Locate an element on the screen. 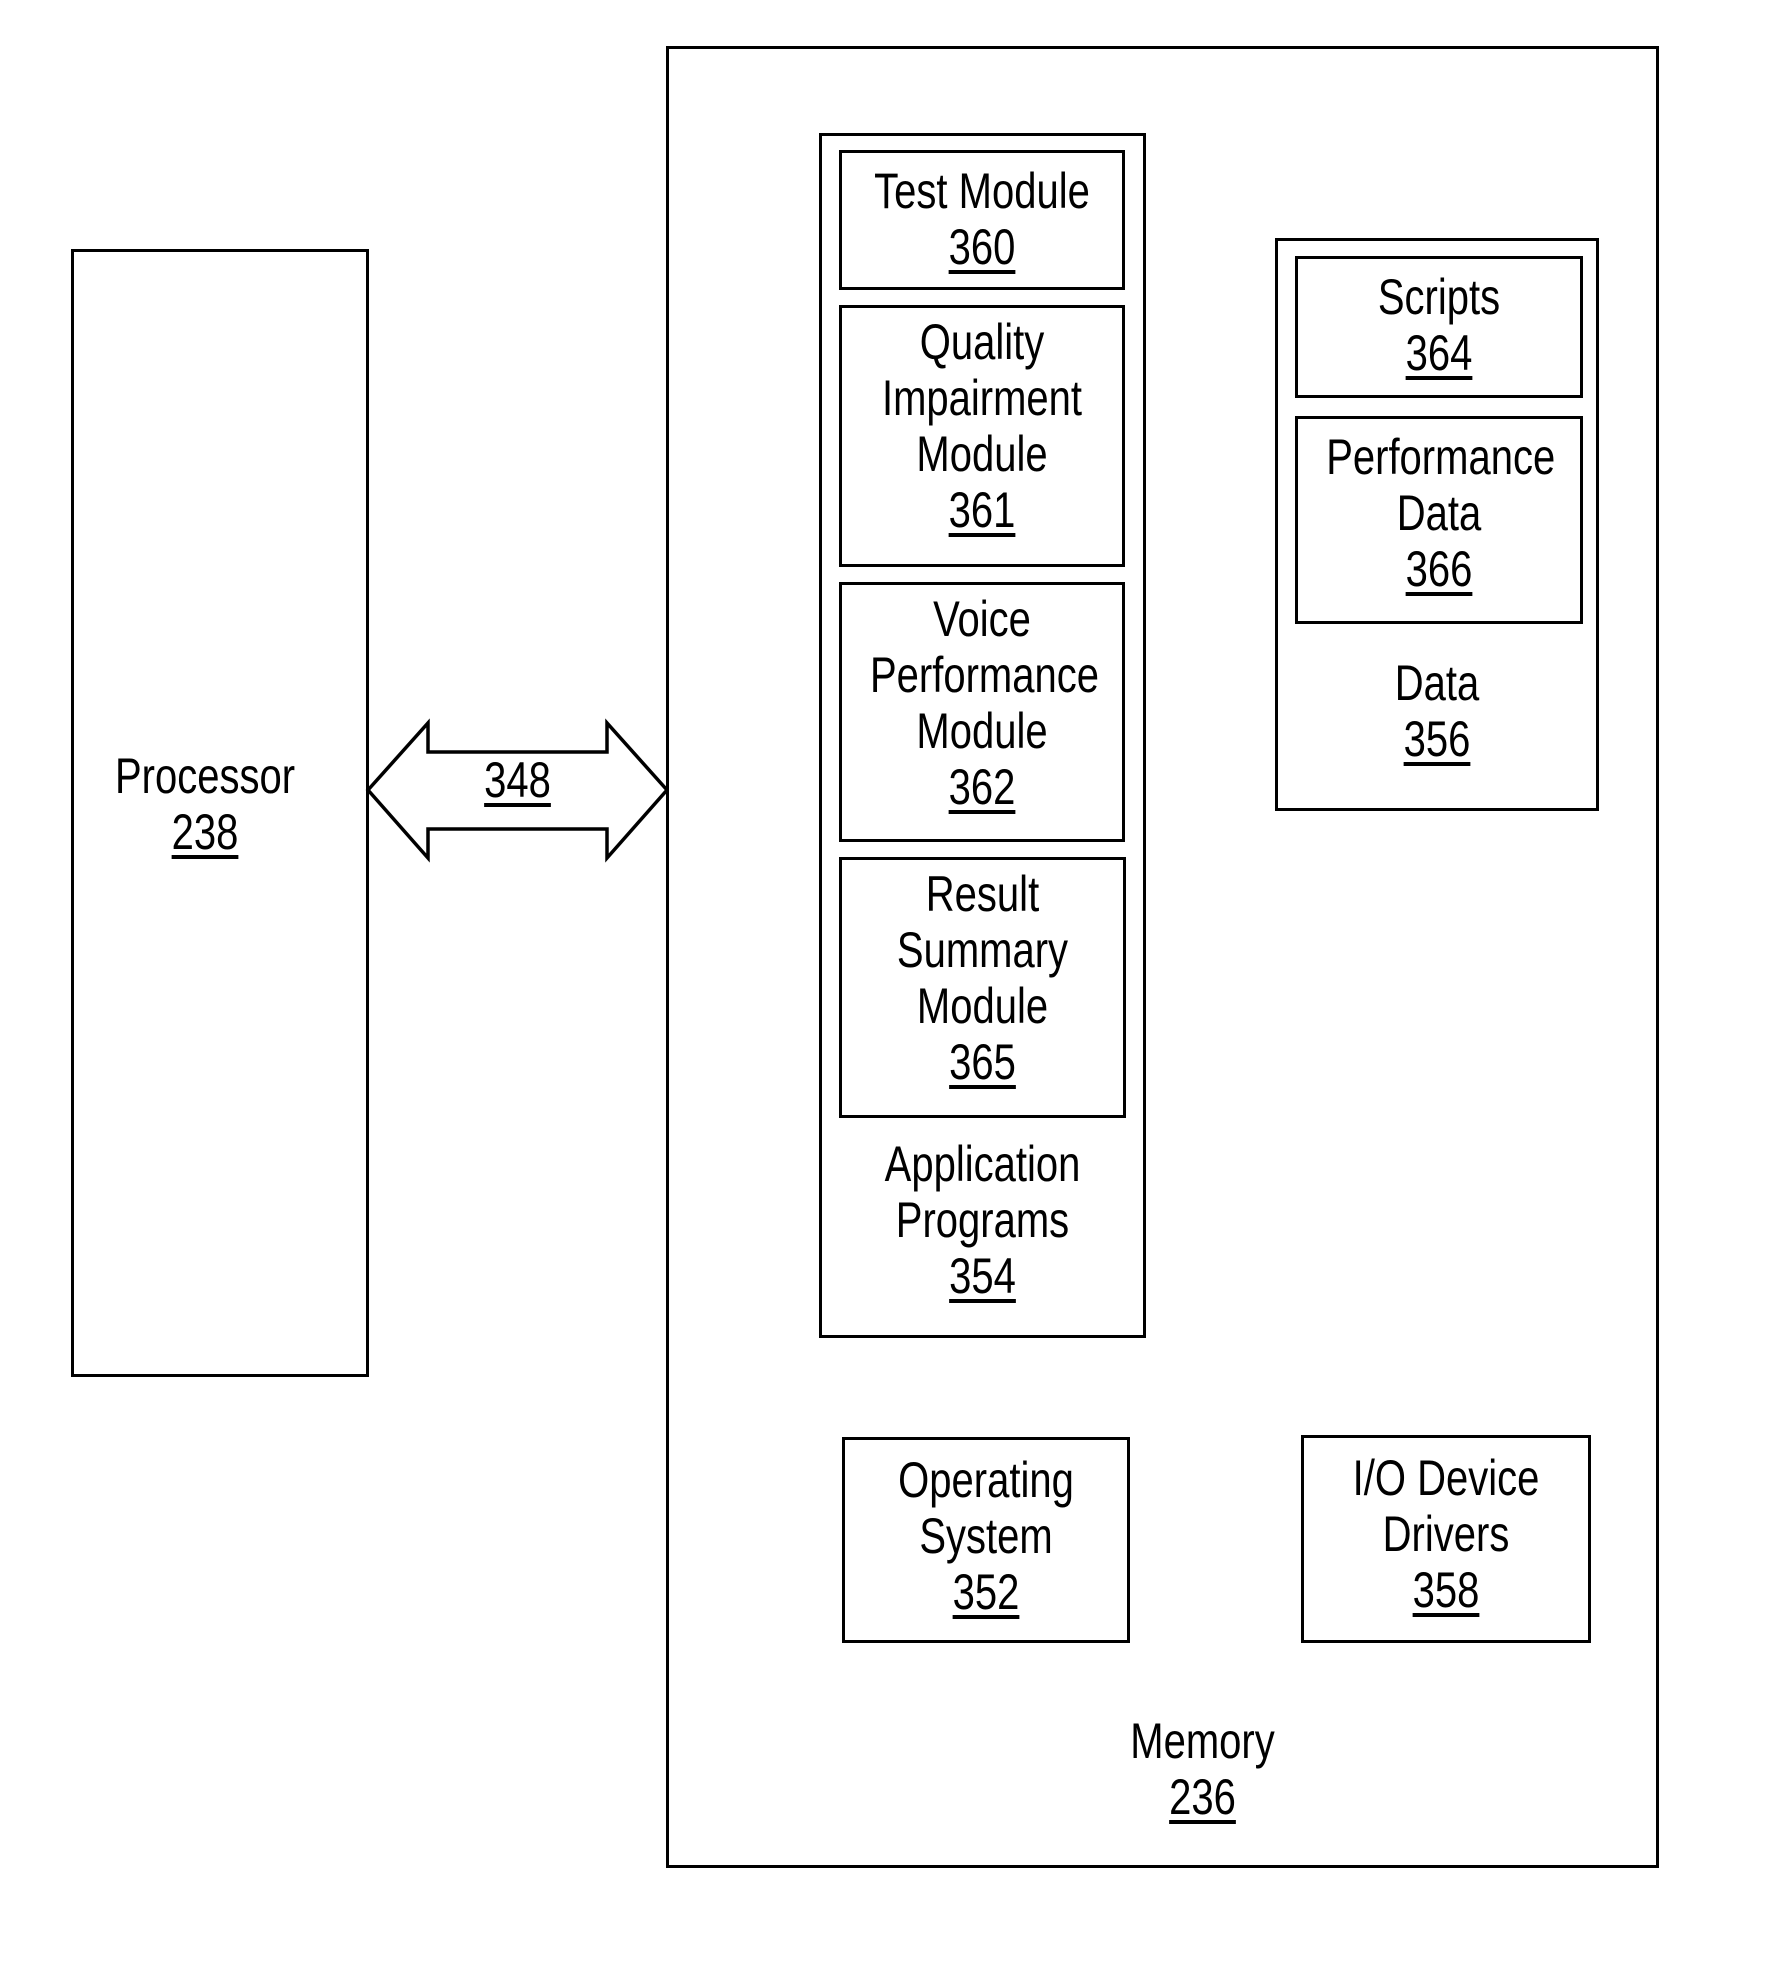 This screenshot has height=1965, width=1789. rsm-line-1: Result is located at coordinates (982, 894).